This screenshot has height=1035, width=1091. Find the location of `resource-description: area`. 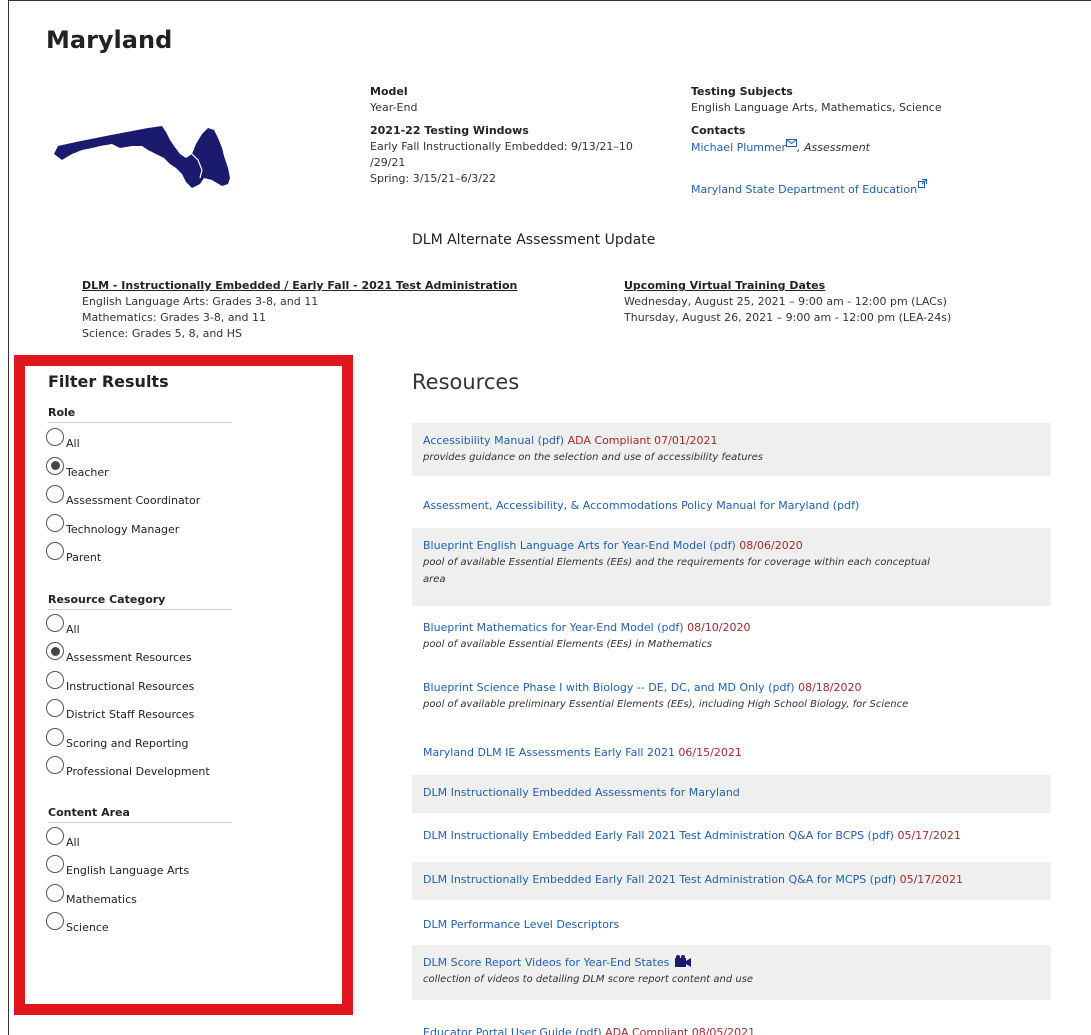

resource-description: area is located at coordinates (434, 579).